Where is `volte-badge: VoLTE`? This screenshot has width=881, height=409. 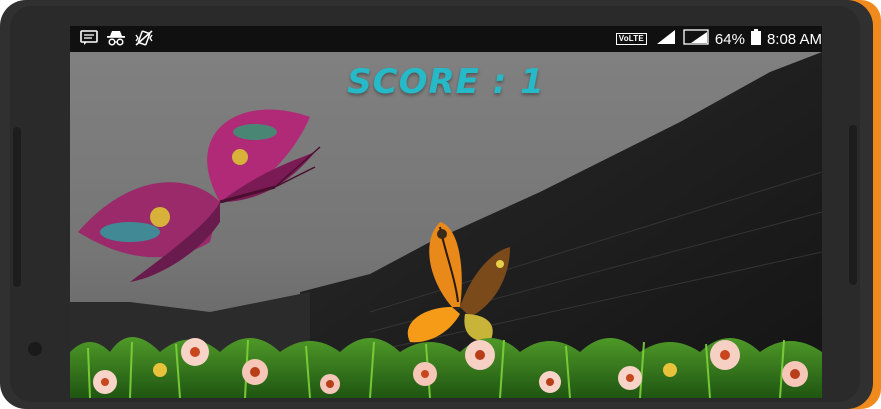 volte-badge: VoLTE is located at coordinates (631, 39).